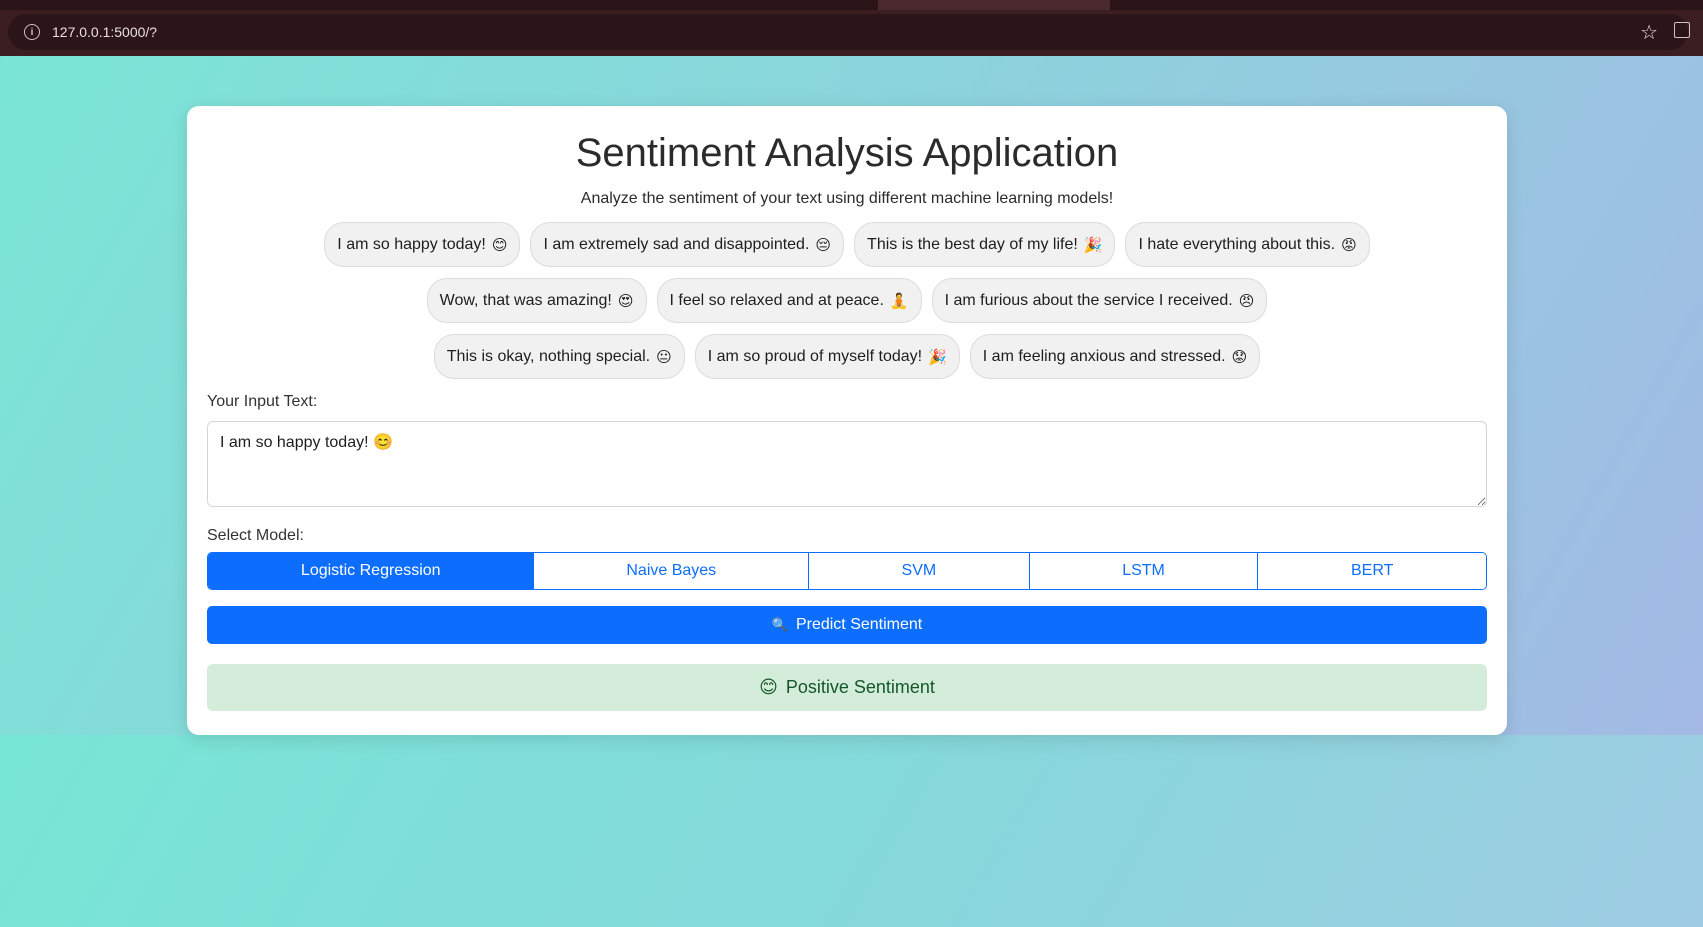  Describe the element at coordinates (687, 244) in the screenshot. I see `example-chip: I am extremely sad and disappointed. 😔` at that location.